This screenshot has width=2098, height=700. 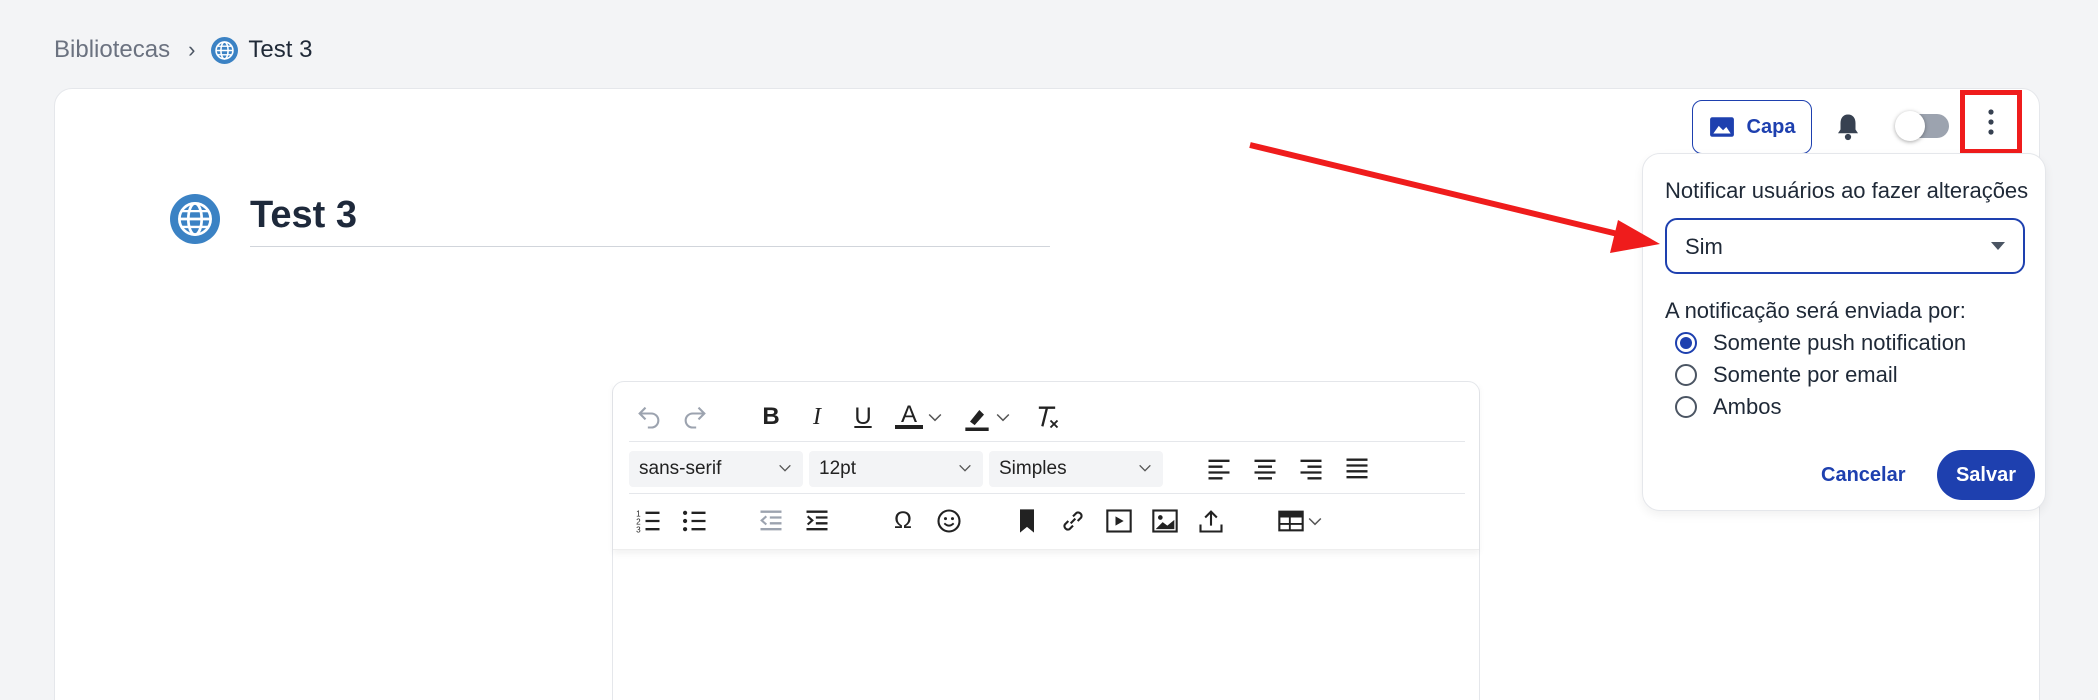 What do you see at coordinates (225, 50) in the screenshot?
I see `globe-icon` at bounding box center [225, 50].